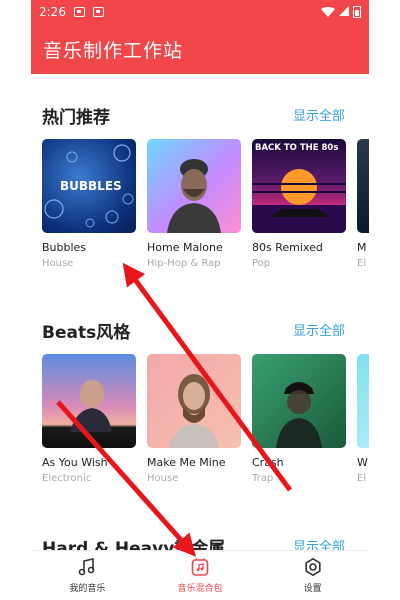 The height and width of the screenshot is (600, 400). I want to click on album-art: BUBBLES, so click(89, 186).